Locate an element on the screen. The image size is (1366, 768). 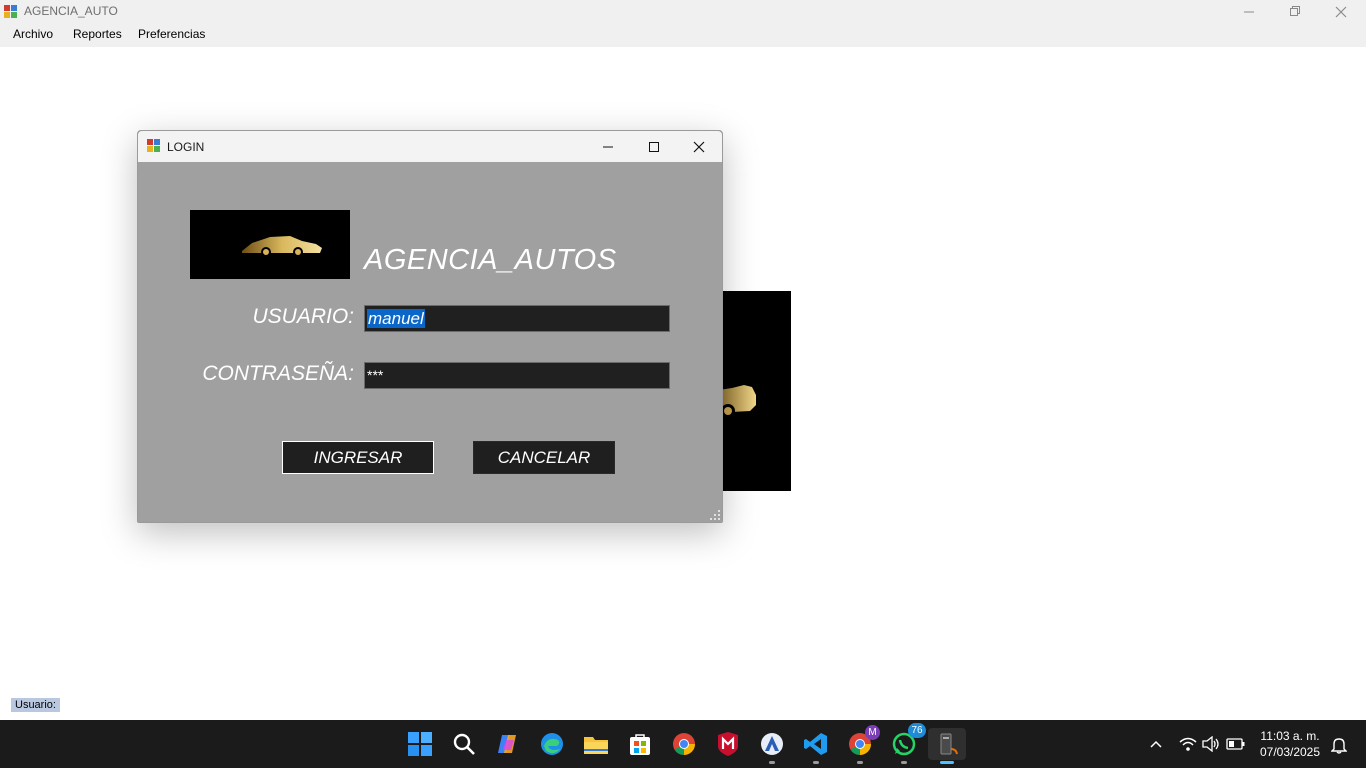
background-logo-panel is located at coordinates (756, 391).